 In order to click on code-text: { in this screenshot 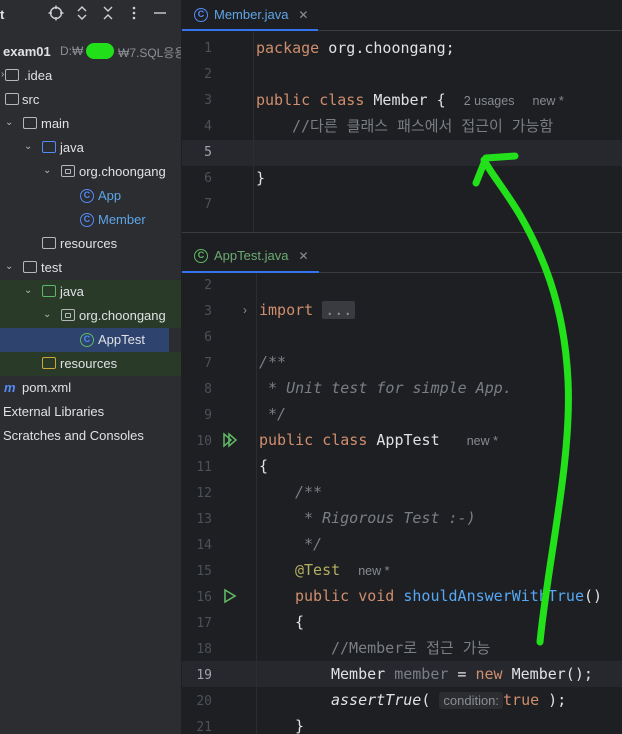, I will do `click(300, 622)`.